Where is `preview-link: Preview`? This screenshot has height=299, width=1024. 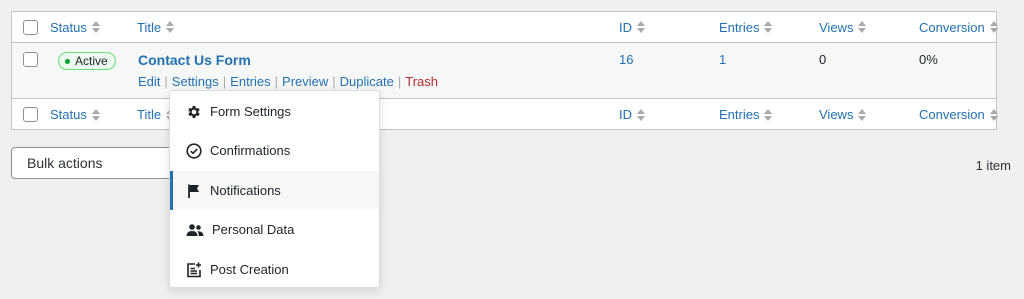
preview-link: Preview is located at coordinates (305, 81).